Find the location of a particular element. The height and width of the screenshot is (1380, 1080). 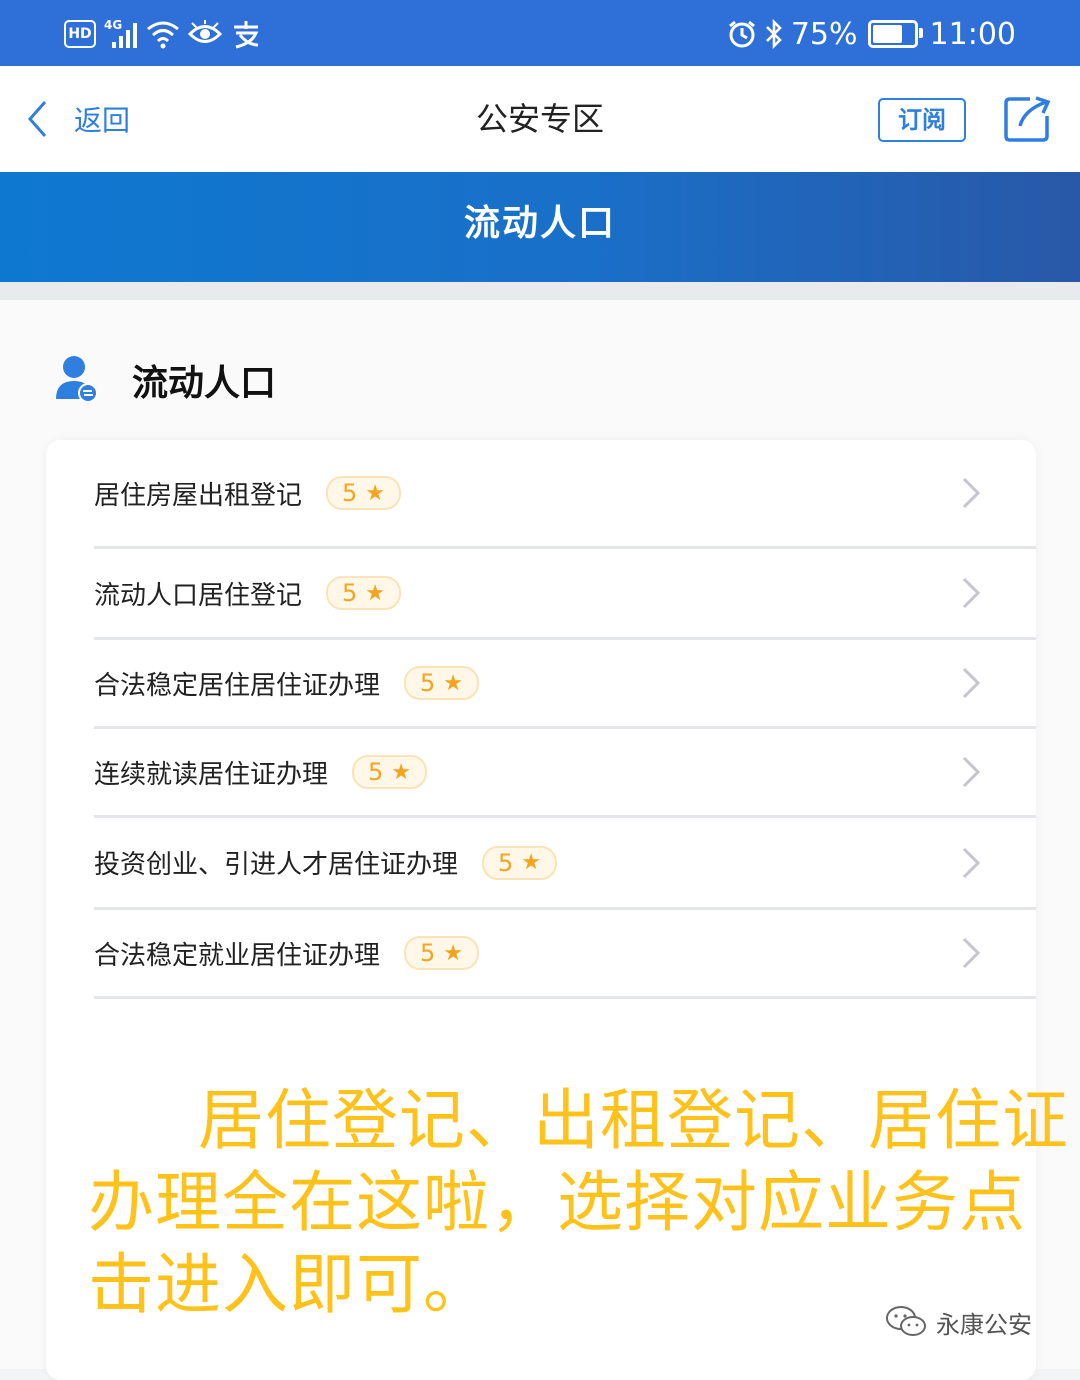

list-item: 连续就读居住证办理 5 ★ is located at coordinates (565, 773).